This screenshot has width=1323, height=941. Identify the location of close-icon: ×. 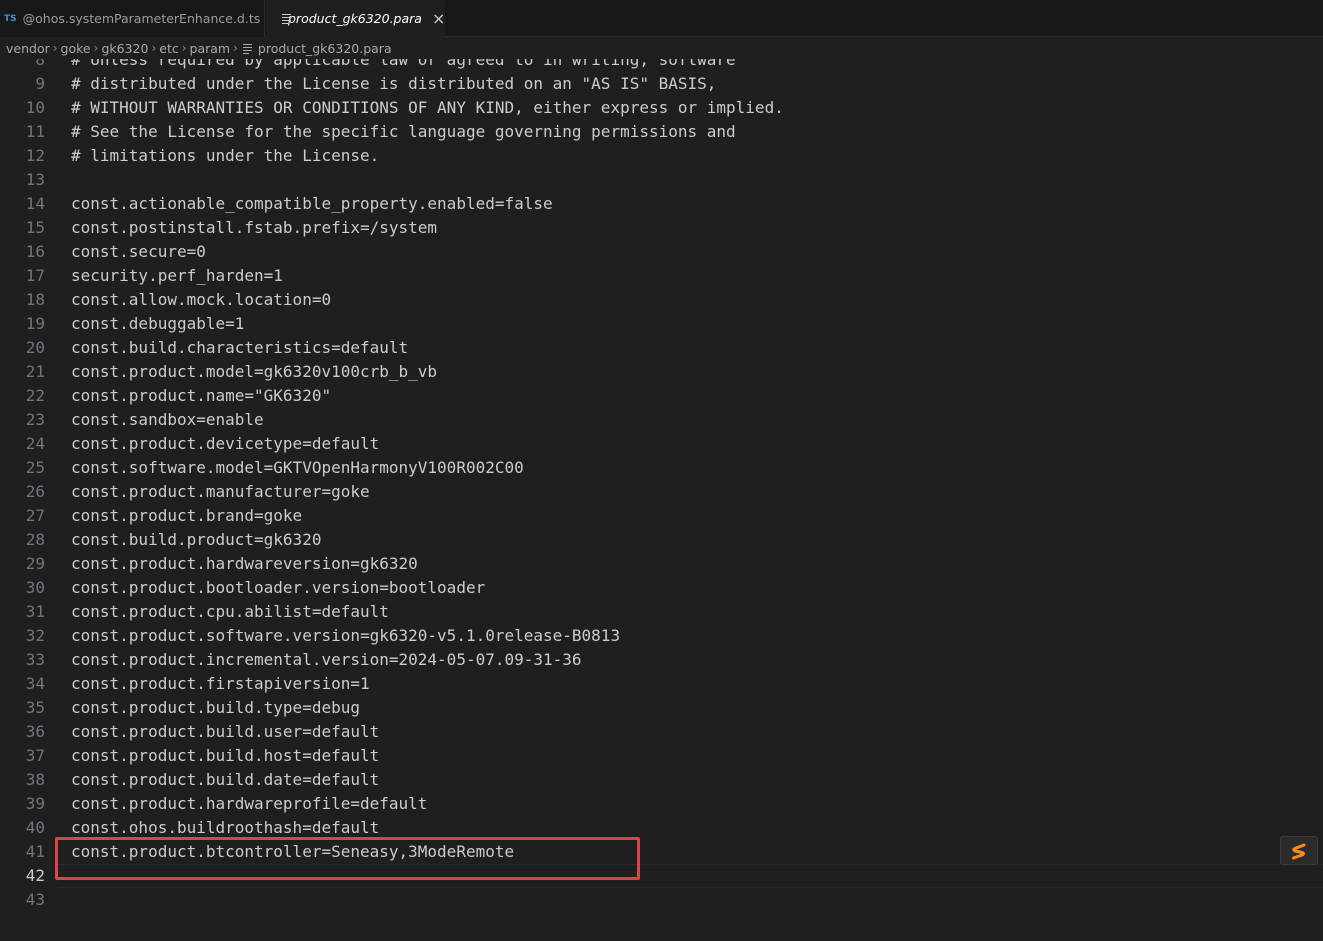
(438, 18).